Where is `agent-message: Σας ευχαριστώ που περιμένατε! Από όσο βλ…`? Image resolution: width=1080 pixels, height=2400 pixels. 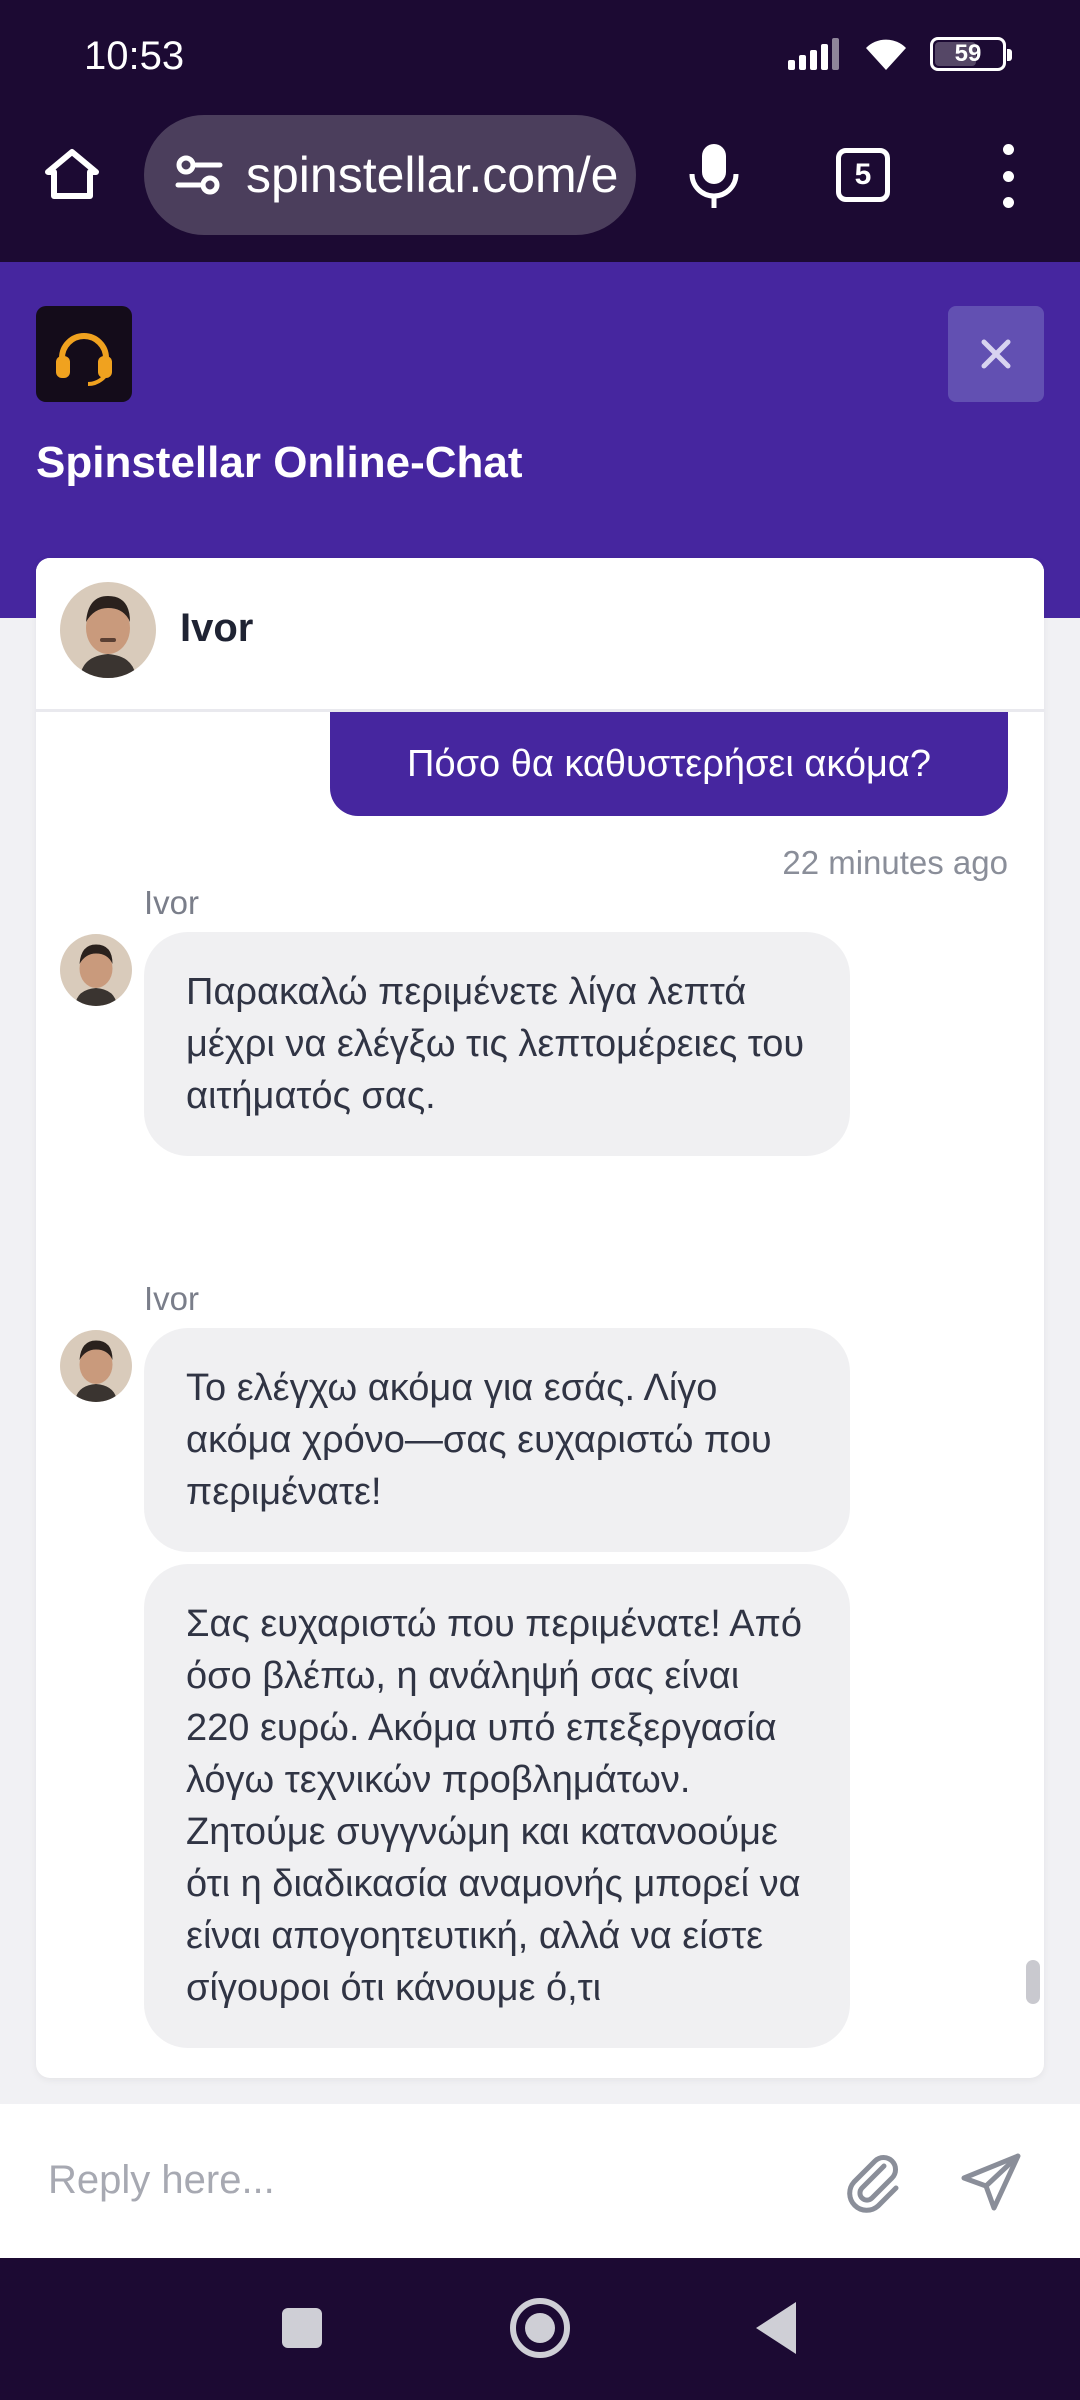
agent-message: Σας ευχαριστώ που περιμένατε! Από όσο βλ… is located at coordinates (497, 1806).